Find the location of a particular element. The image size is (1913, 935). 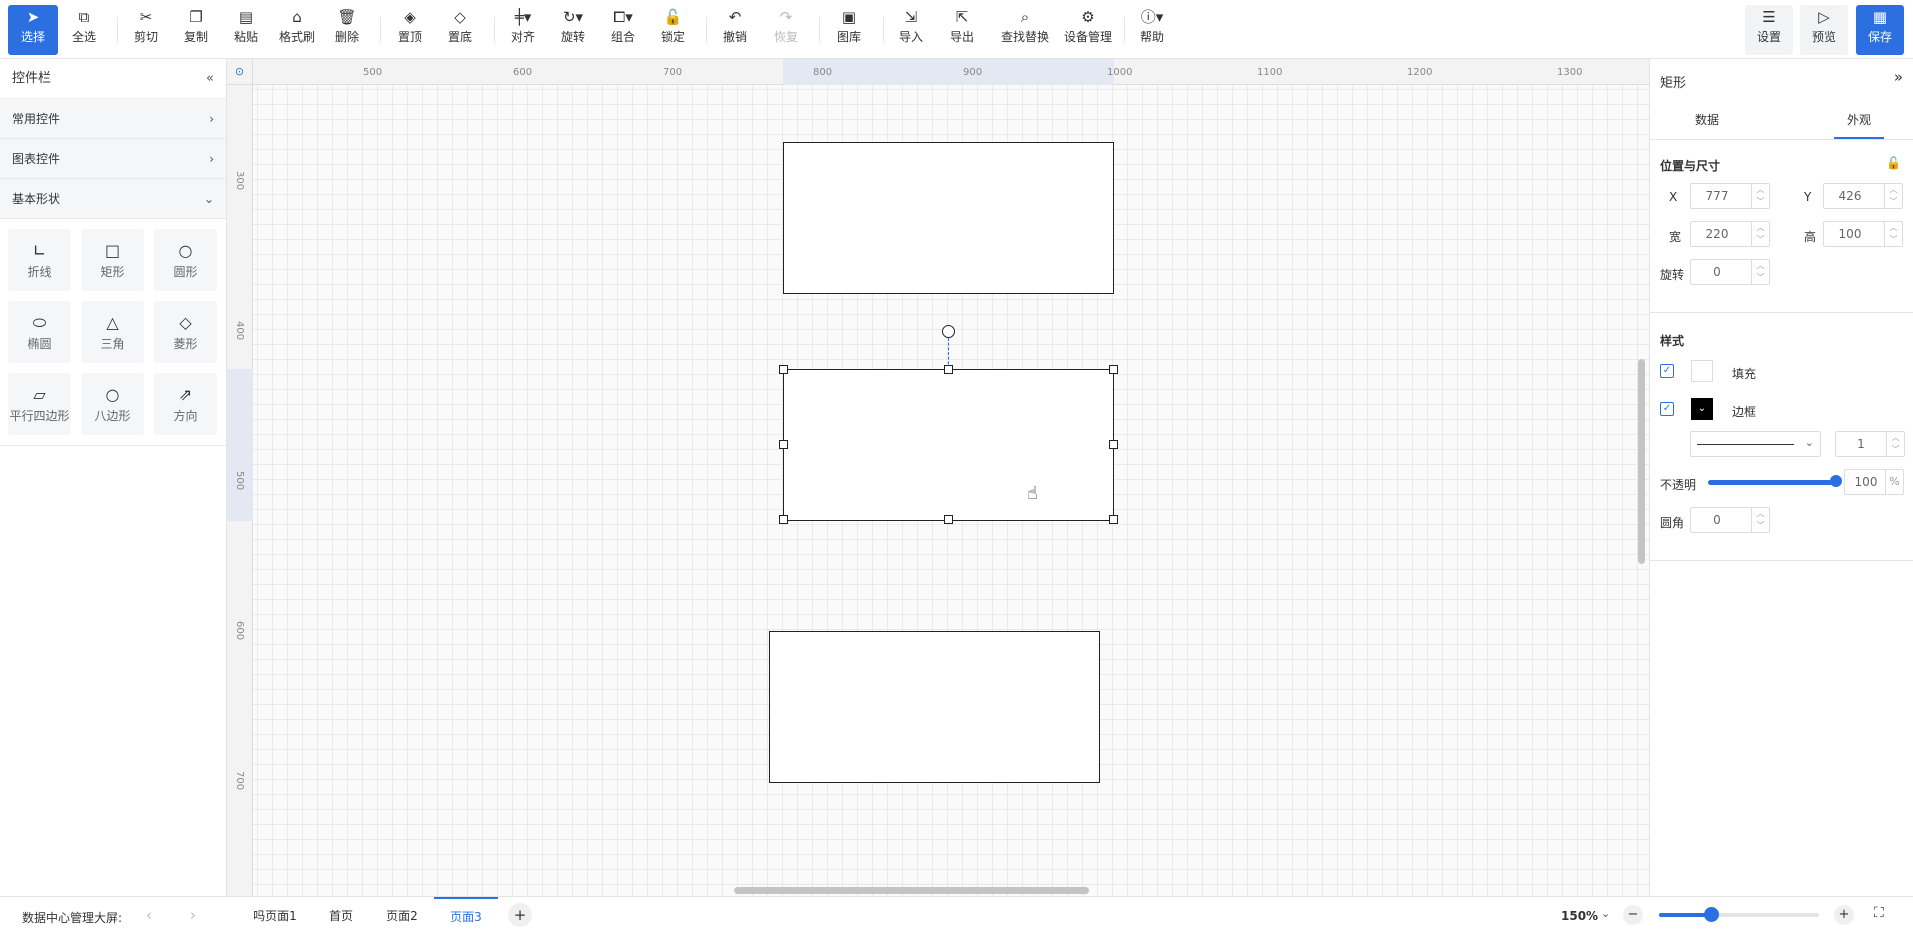

selected-rectangle-shape is located at coordinates (948, 445).